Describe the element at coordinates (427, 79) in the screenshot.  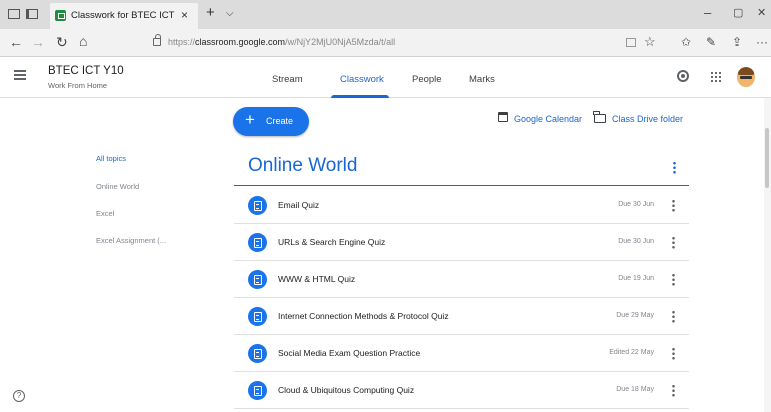
I see `tab-people: People` at that location.